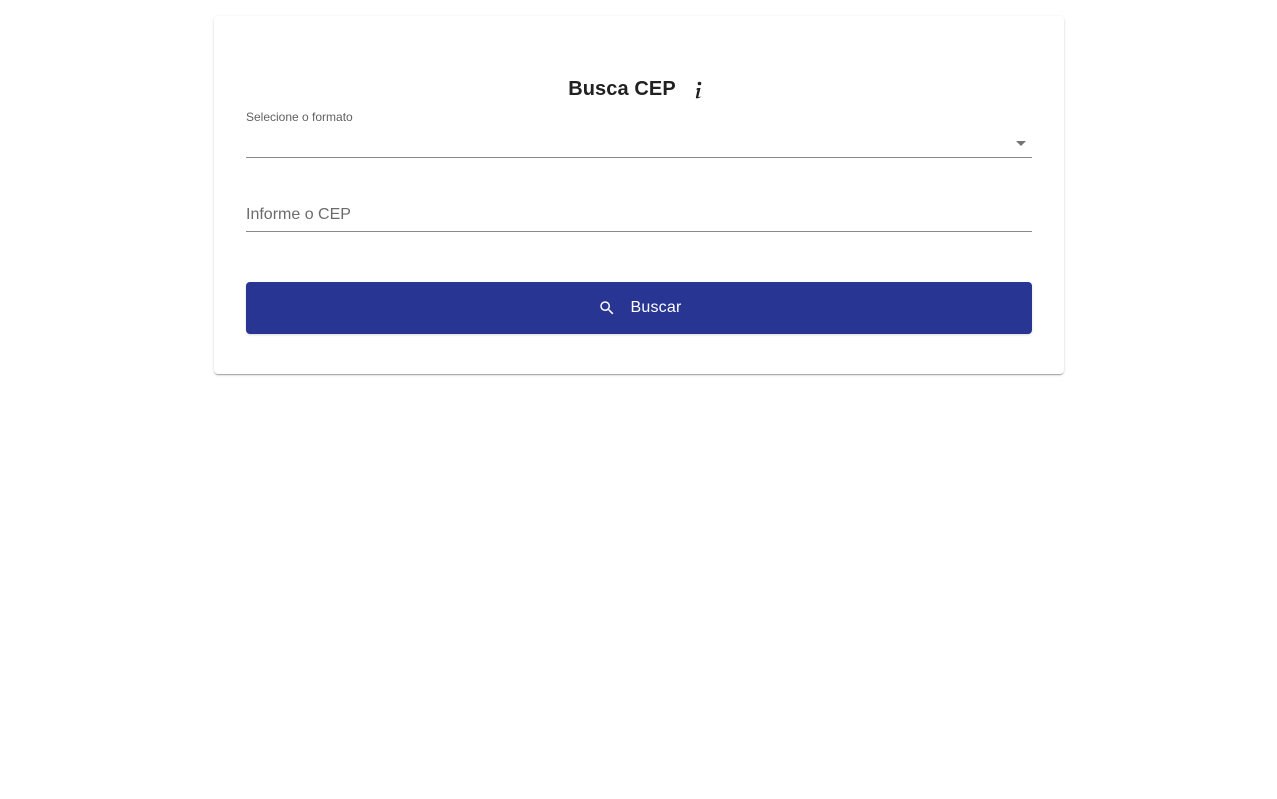 This screenshot has width=1277, height=799. Describe the element at coordinates (1021, 143) in the screenshot. I see `chevron-down-icon` at that location.